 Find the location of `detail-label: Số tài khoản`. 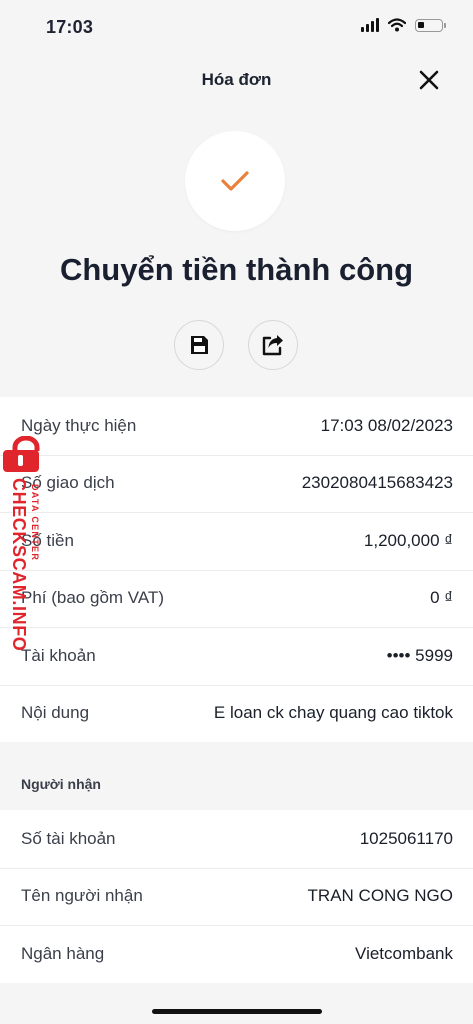

detail-label: Số tài khoản is located at coordinates (68, 838).